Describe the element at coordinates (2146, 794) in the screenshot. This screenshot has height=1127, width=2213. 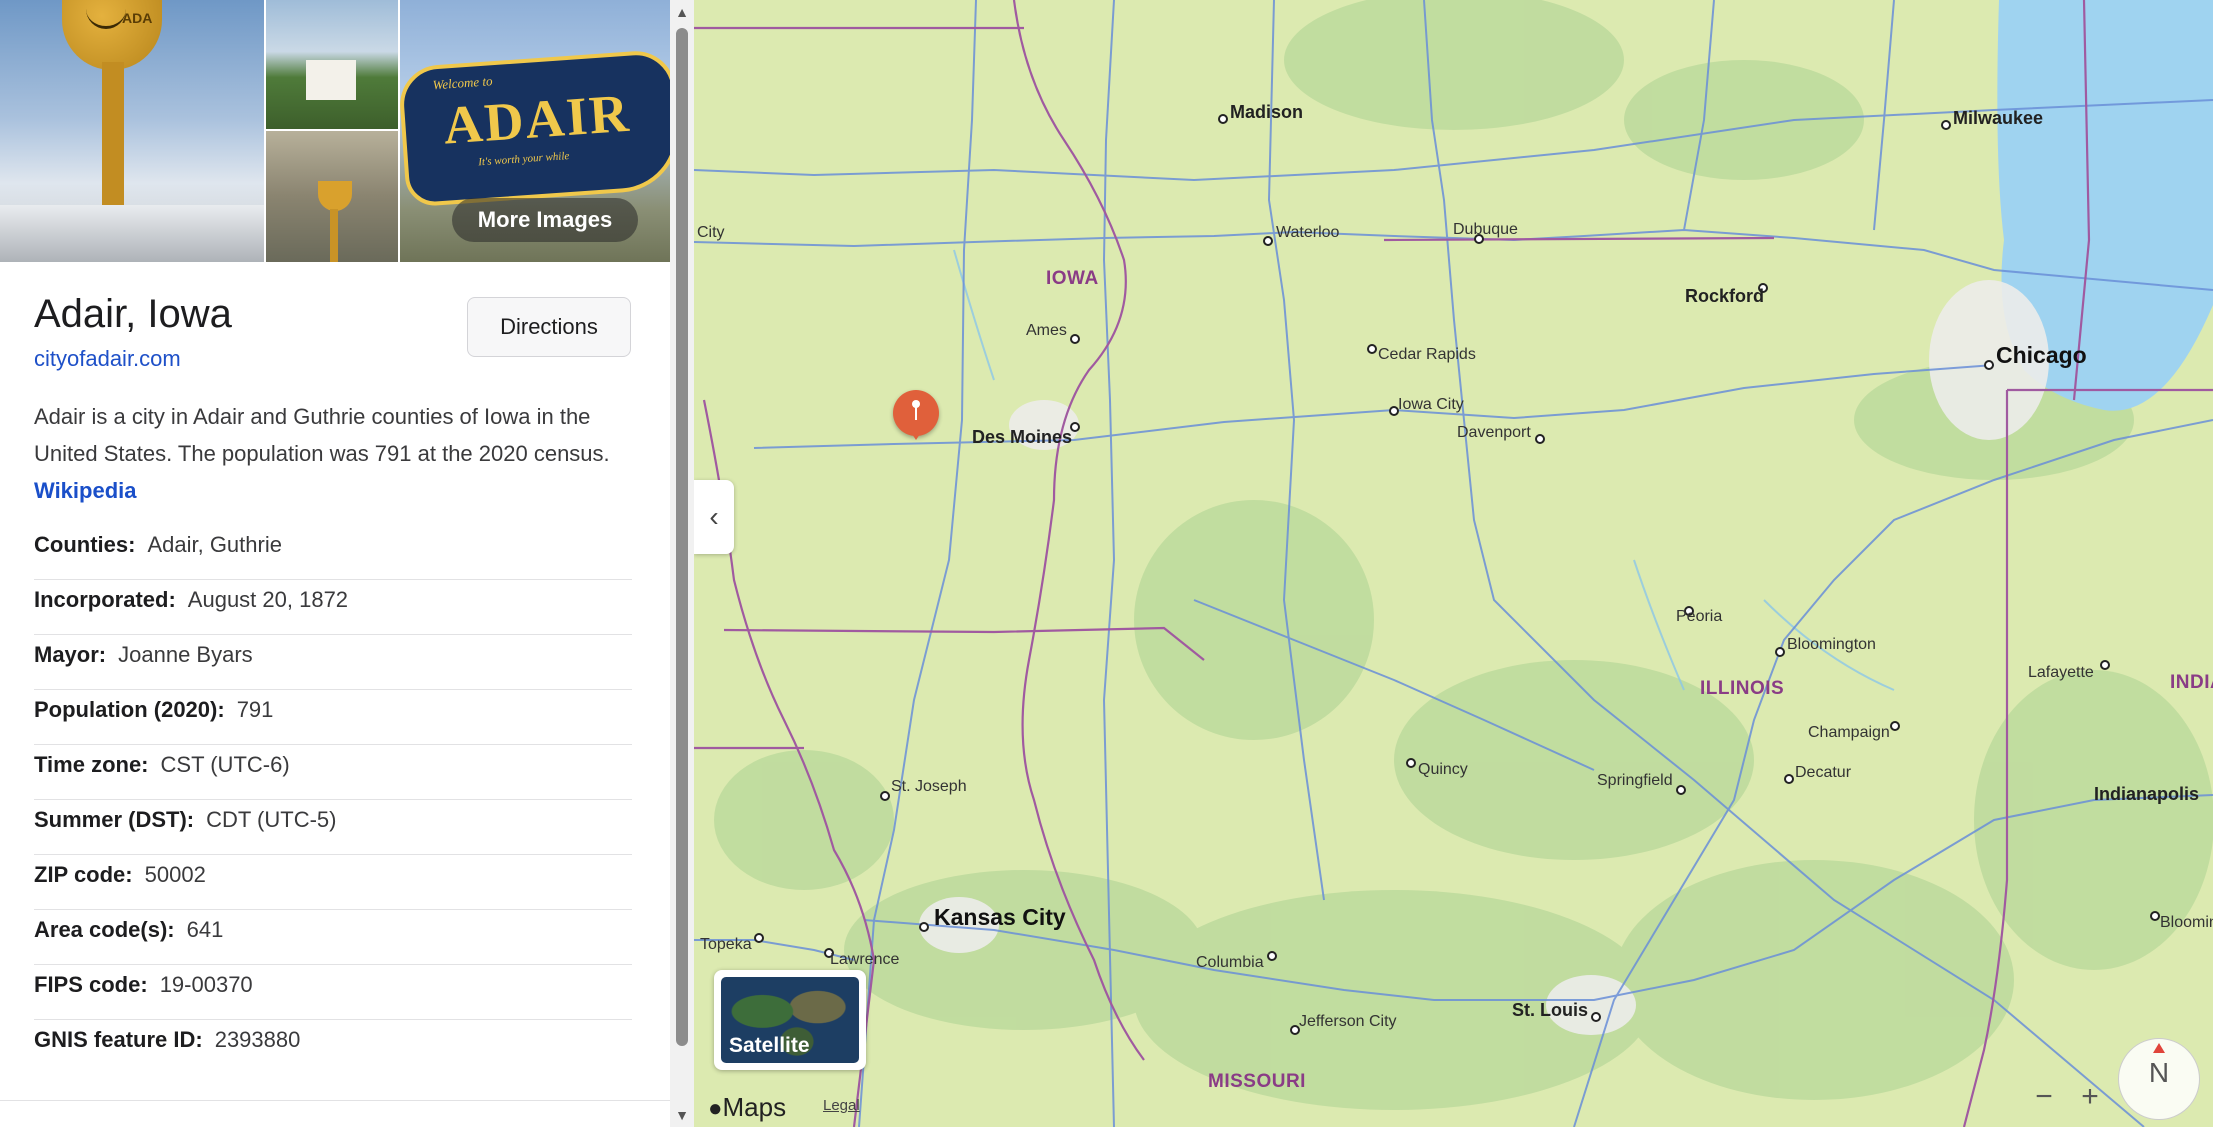
I see `label-indianapolis: Indianapolis` at that location.